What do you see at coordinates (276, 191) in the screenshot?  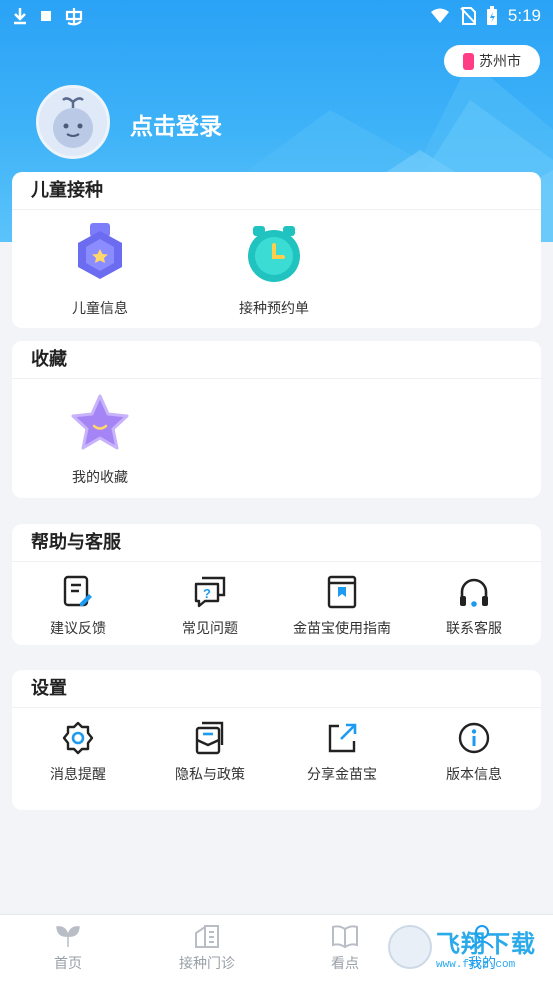 I see `section-title: 儿童接种` at bounding box center [276, 191].